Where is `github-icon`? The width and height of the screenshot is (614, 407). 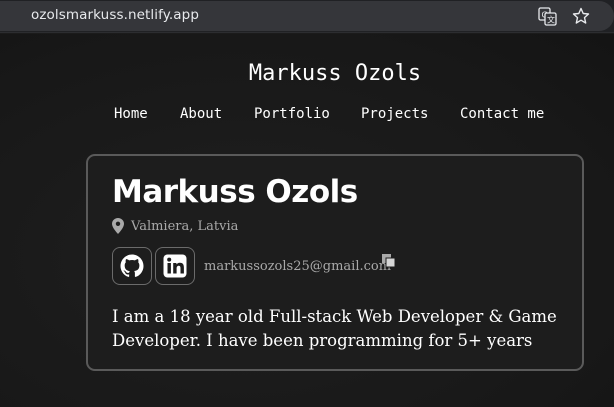 github-icon is located at coordinates (132, 265).